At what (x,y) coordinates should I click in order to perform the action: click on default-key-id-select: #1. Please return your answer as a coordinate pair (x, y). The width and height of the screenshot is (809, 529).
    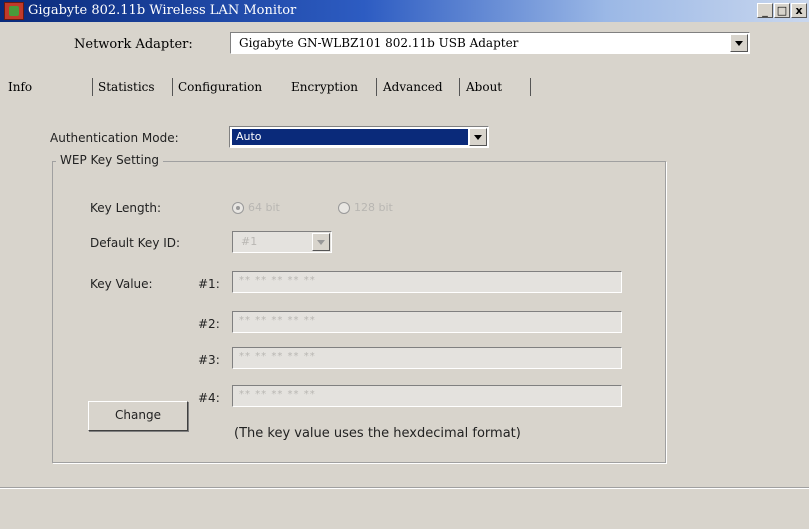
    Looking at the image, I should click on (282, 242).